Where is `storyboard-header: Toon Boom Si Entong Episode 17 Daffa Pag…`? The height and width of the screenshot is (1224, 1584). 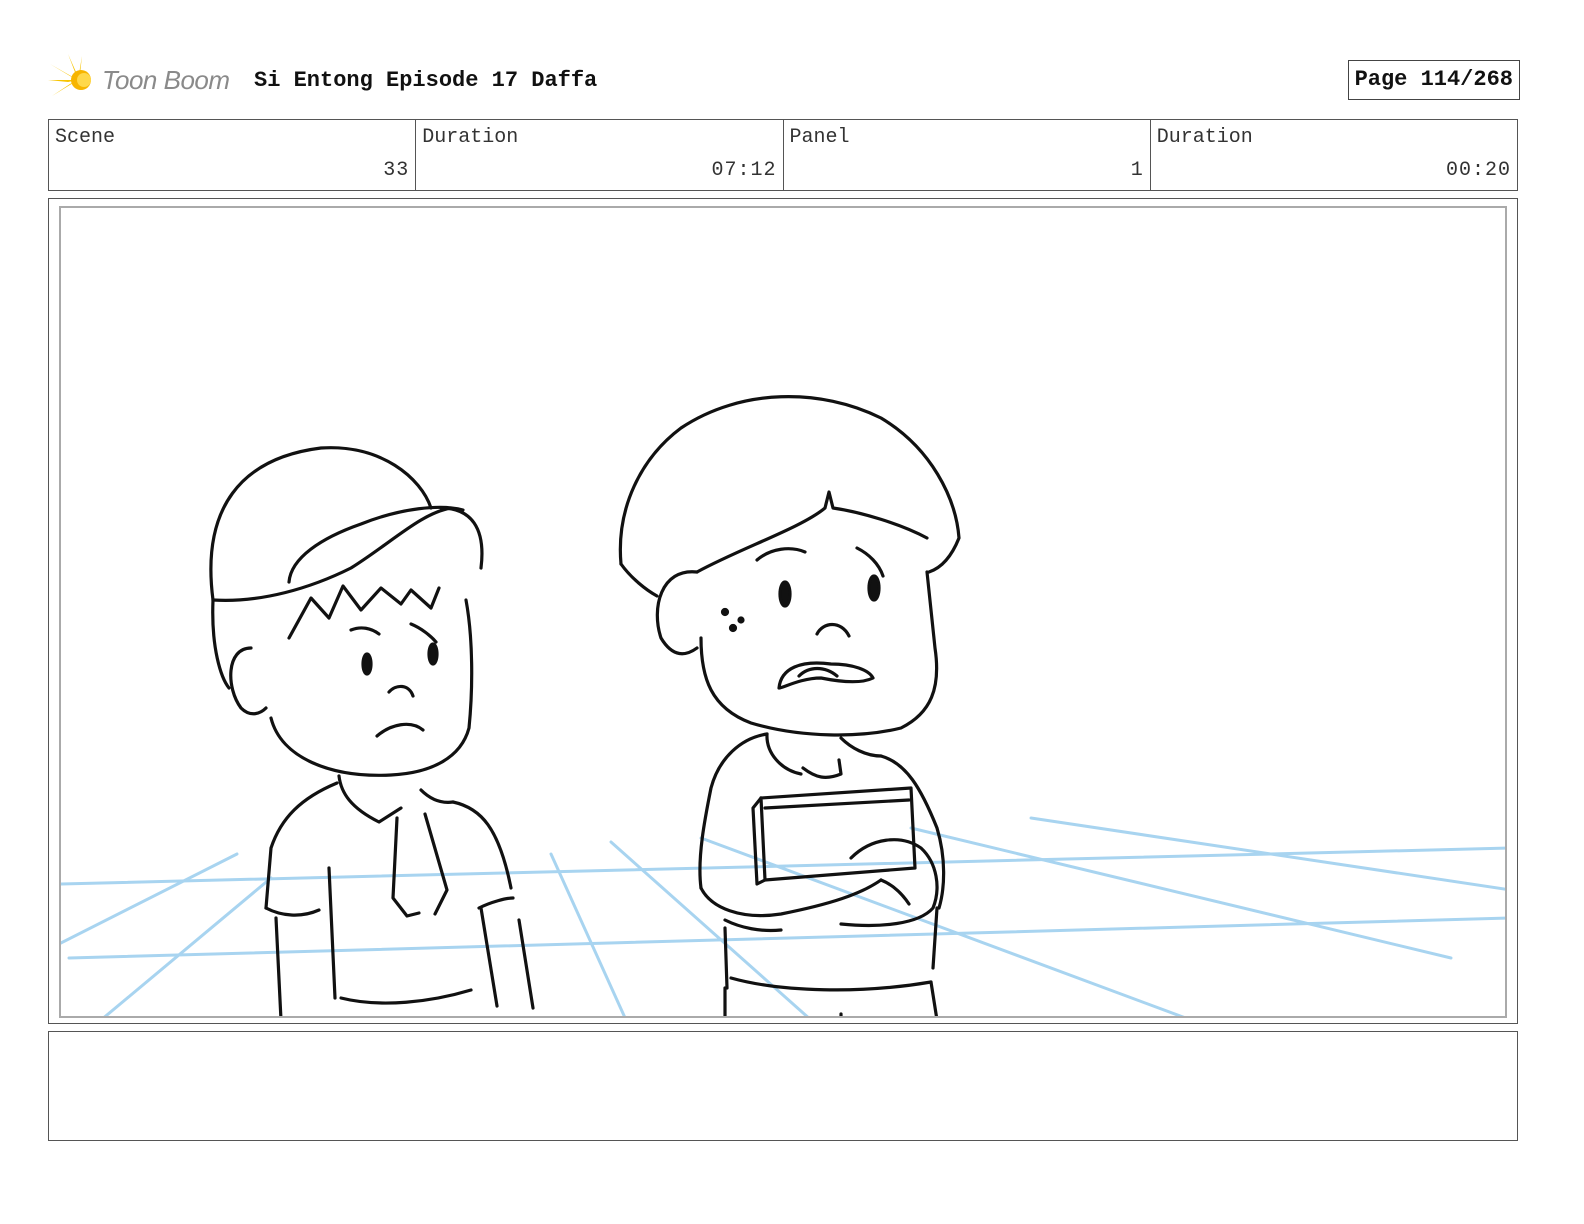 storyboard-header: Toon Boom Si Entong Episode 17 Daffa Pag… is located at coordinates (784, 80).